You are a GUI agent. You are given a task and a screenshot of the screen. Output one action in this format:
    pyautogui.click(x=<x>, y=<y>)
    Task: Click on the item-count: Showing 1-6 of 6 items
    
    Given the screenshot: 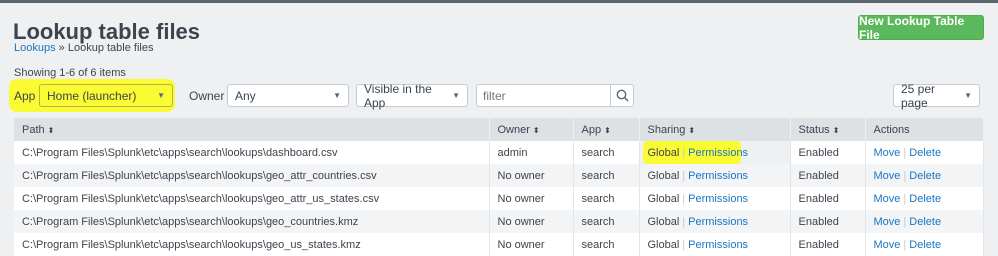 What is the action you would take?
    pyautogui.click(x=70, y=73)
    